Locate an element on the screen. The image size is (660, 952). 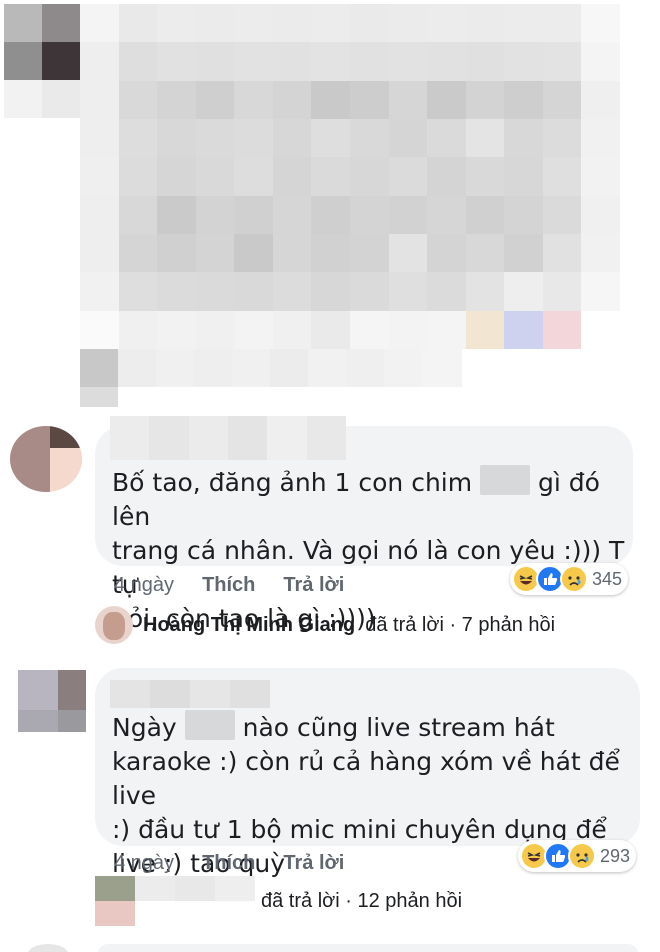
next-comment-bubble is located at coordinates (368, 948).